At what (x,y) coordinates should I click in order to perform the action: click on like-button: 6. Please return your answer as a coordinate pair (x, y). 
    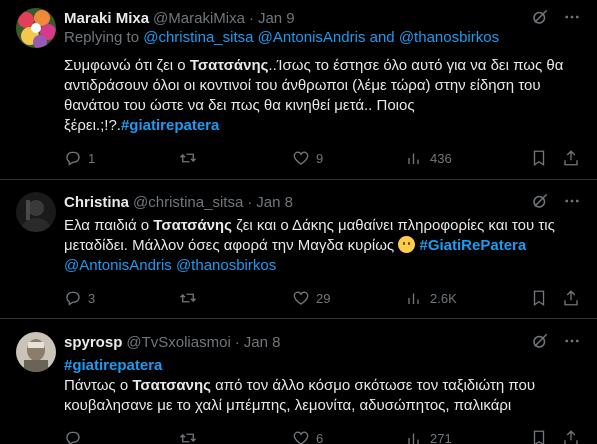
    Looking at the image, I should click on (307, 436).